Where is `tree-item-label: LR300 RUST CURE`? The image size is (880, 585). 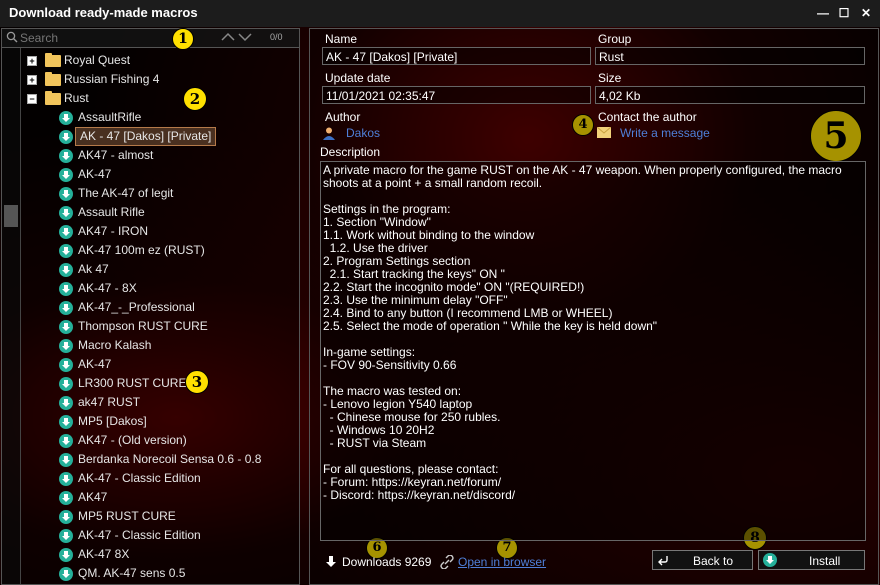 tree-item-label: LR300 RUST CURE is located at coordinates (132, 383).